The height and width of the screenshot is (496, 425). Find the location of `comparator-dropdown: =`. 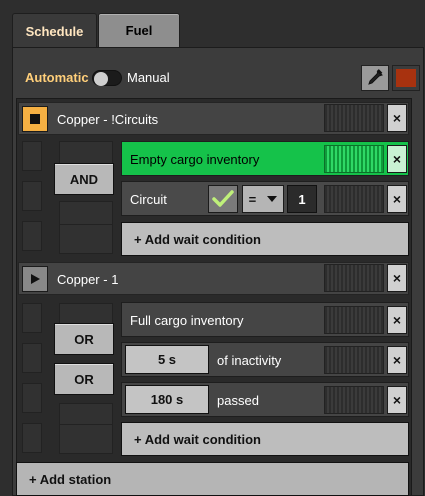

comparator-dropdown: = is located at coordinates (263, 199).